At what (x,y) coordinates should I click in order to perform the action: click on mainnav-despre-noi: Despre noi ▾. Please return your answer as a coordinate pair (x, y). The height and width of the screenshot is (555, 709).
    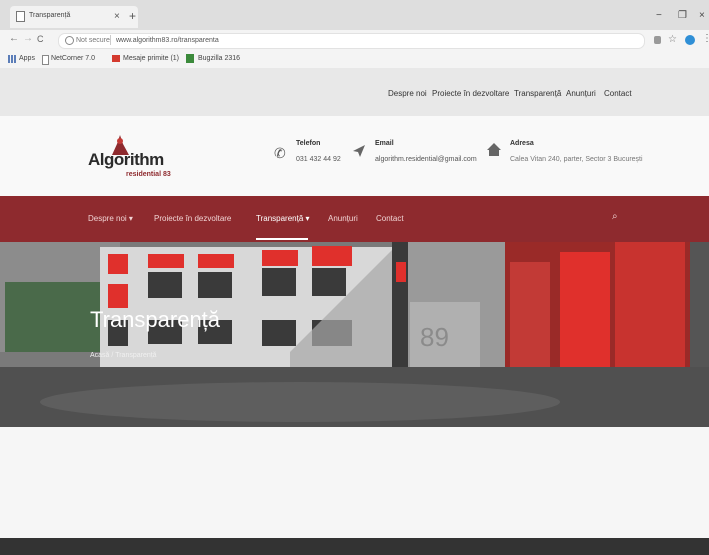
    Looking at the image, I should click on (110, 218).